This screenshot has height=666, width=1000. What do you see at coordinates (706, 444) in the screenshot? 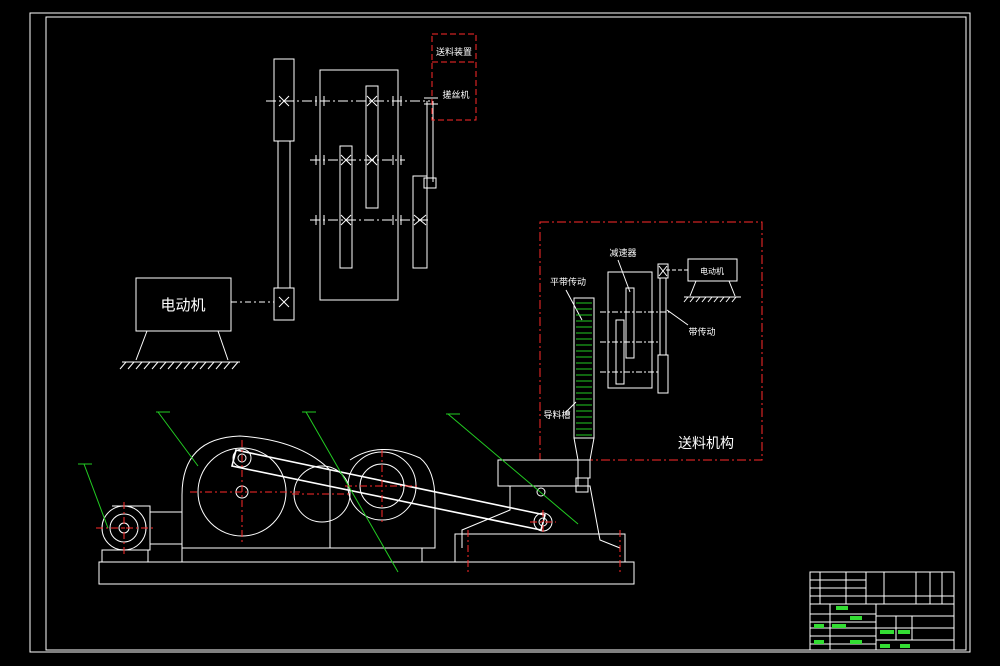
I see `feed-mechanism-label: 送料机构` at bounding box center [706, 444].